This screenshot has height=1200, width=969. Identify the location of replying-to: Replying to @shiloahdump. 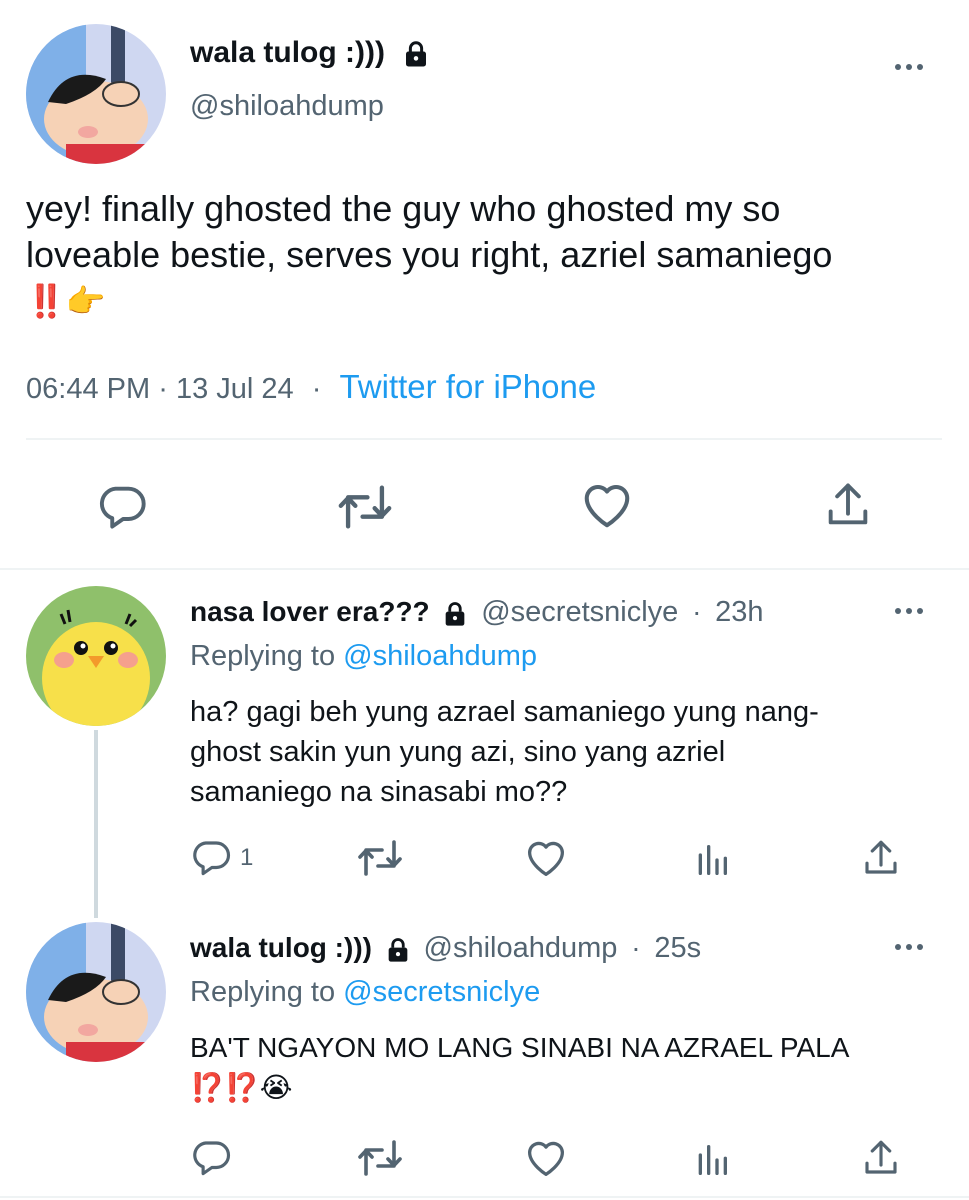
(363, 656).